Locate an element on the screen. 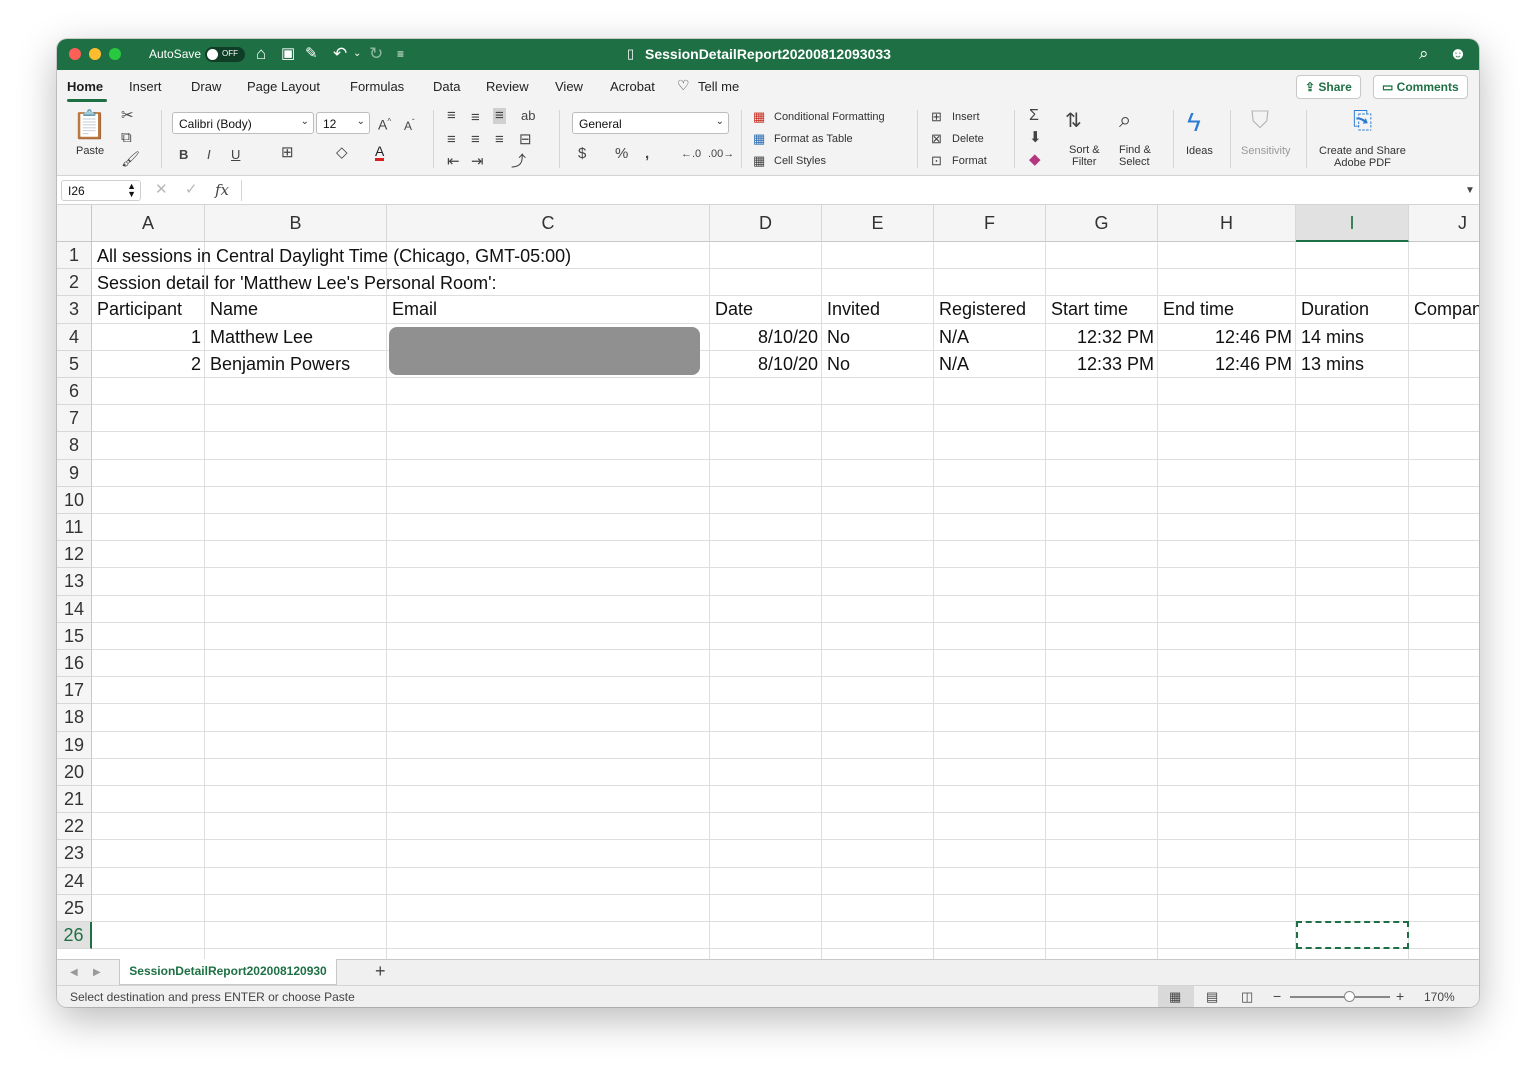 This screenshot has height=1082, width=1536. row-header-10: 10 is located at coordinates (74, 500).